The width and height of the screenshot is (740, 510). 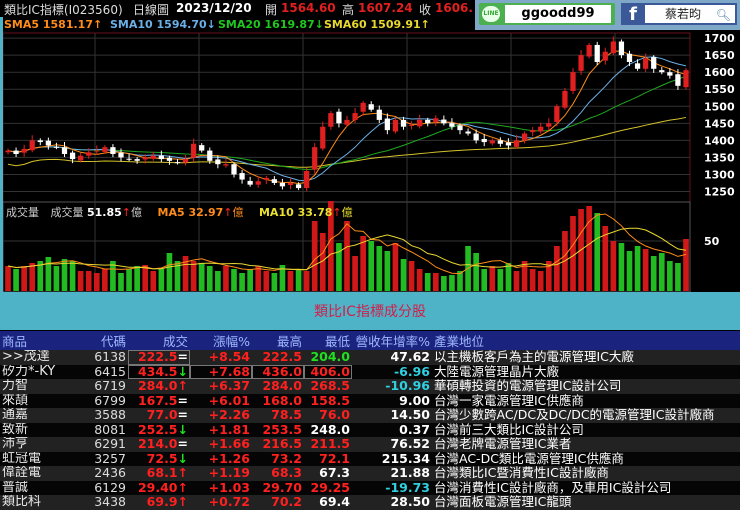 I want to click on col-low: 最低, so click(x=328, y=340).